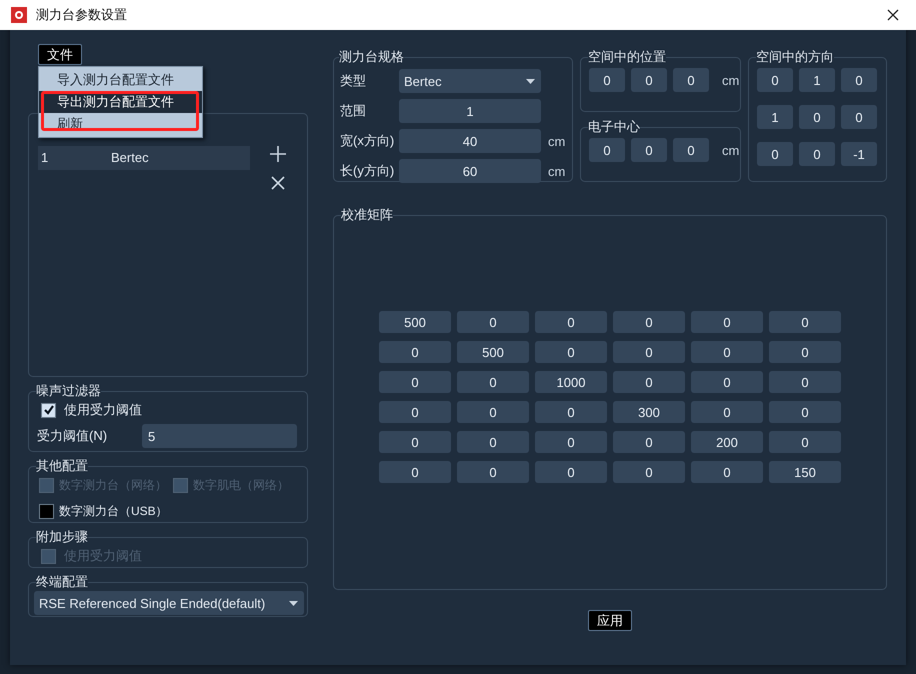 The height and width of the screenshot is (674, 916). Describe the element at coordinates (62, 537) in the screenshot. I see `group-title: 附加步骤` at that location.